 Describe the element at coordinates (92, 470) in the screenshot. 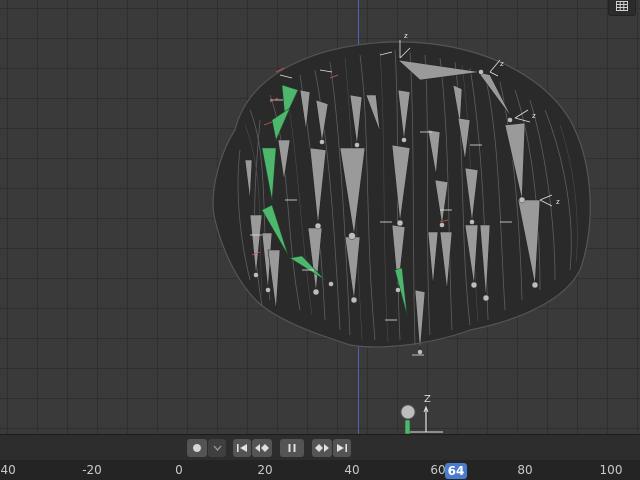

I see `tick-label: -20` at that location.